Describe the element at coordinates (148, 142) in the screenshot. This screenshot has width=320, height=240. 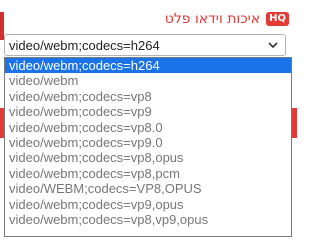
I see `codec-option: video/webm;codecs=vp9.0` at that location.